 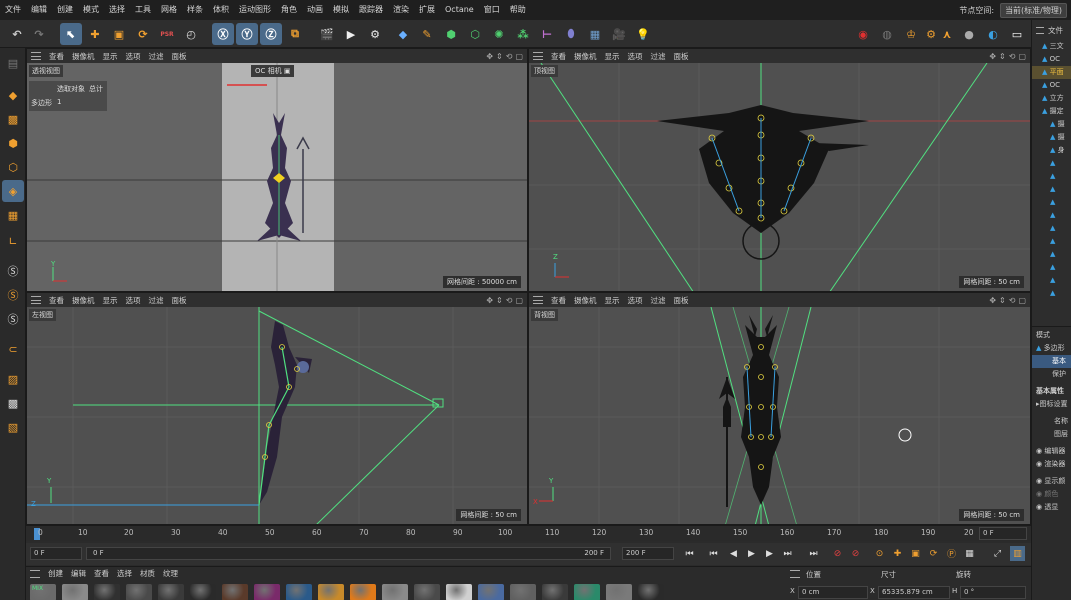 I want to click on menu-window: 窗口, so click(x=492, y=10).